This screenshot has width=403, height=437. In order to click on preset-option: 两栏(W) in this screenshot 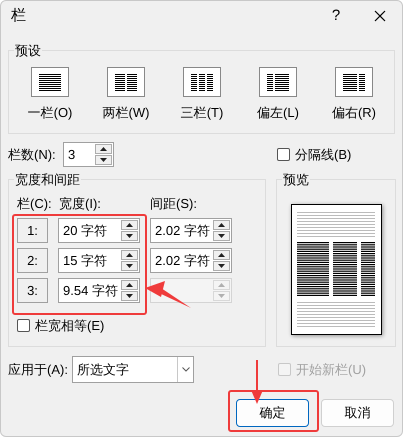, I will do `click(126, 92)`.